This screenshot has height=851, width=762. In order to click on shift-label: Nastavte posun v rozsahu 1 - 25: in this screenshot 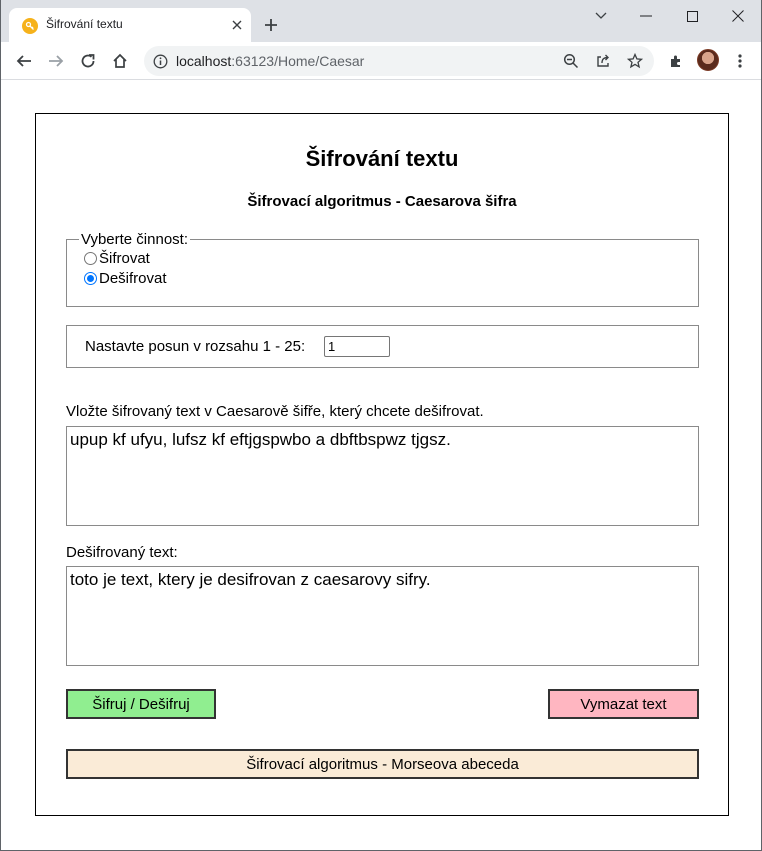, I will do `click(195, 346)`.